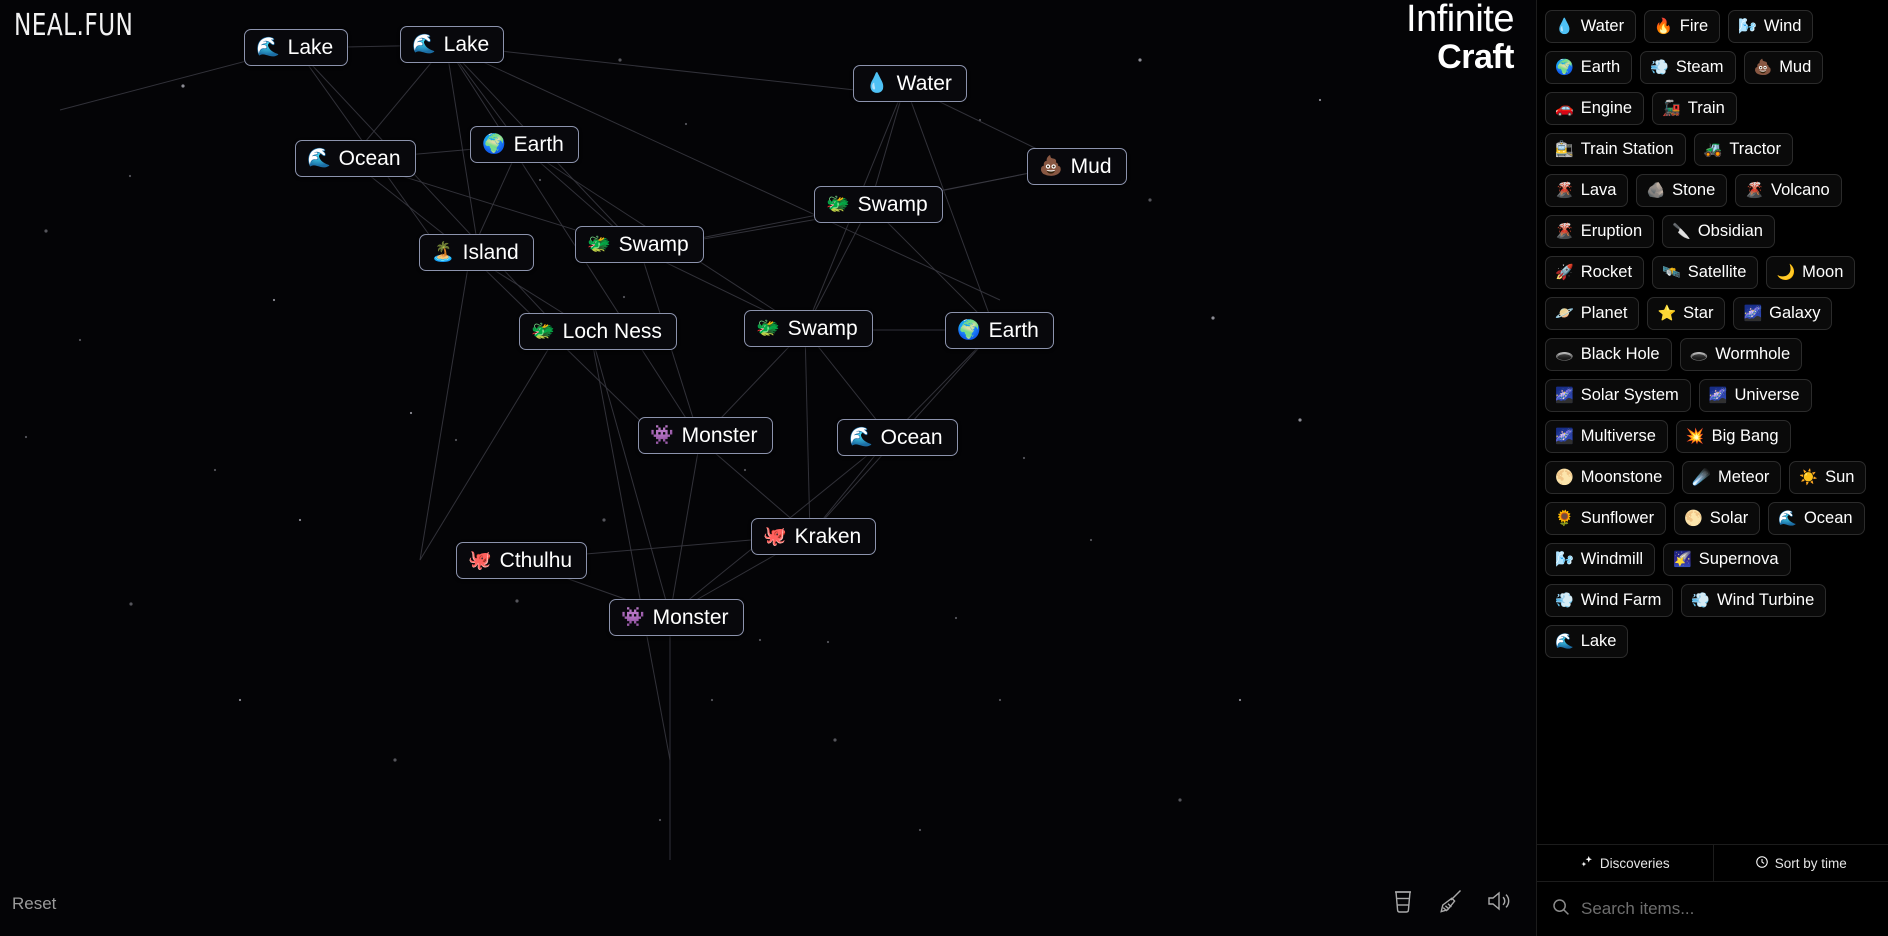 The width and height of the screenshot is (1888, 936). I want to click on sidebar-item-label: Wormhole, so click(1753, 353).